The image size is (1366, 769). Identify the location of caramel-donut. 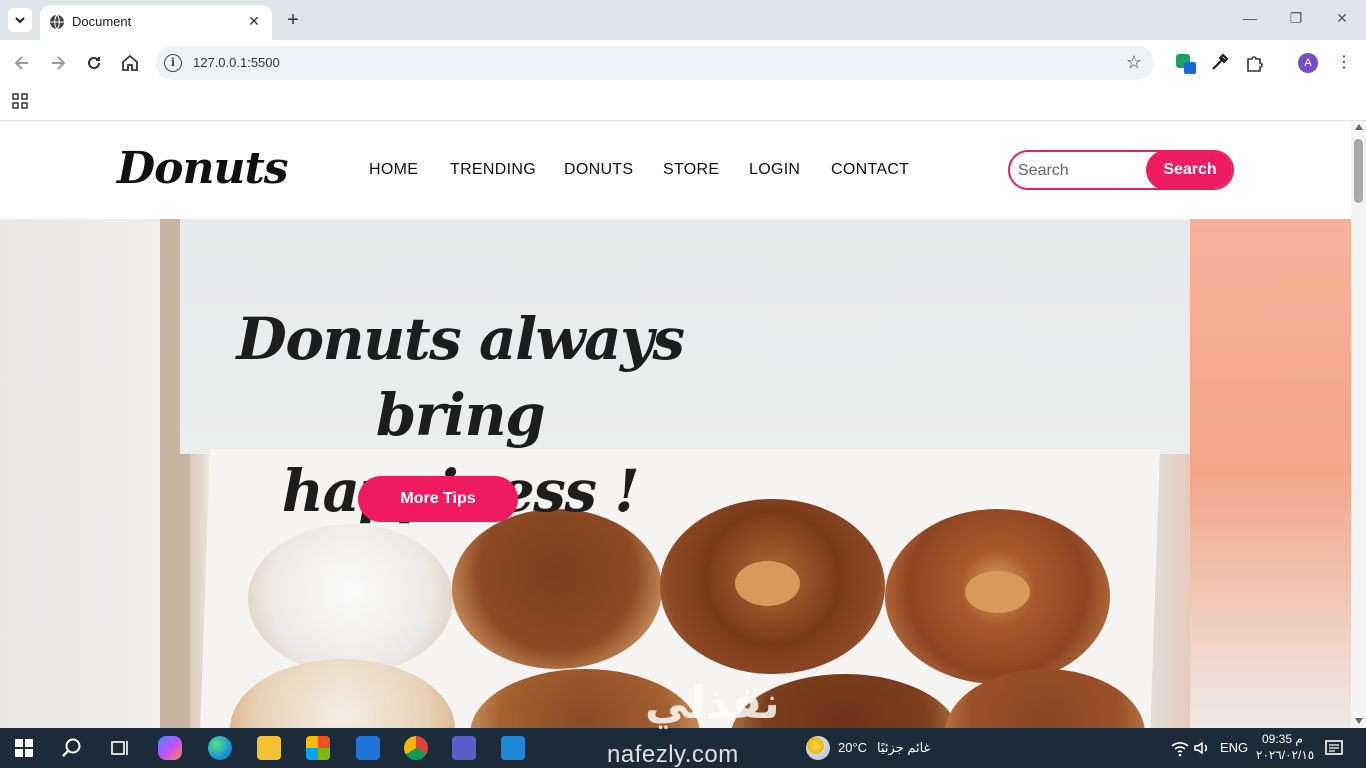
(997, 596).